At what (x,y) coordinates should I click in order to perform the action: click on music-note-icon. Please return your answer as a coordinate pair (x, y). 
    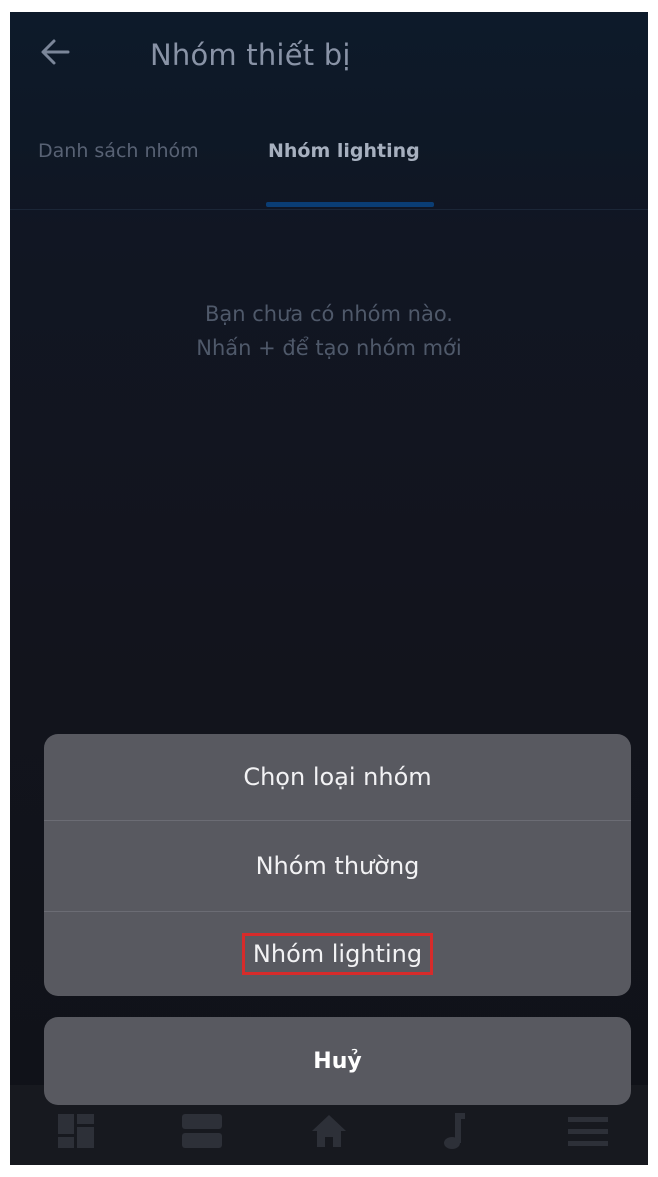
    Looking at the image, I should click on (454, 1131).